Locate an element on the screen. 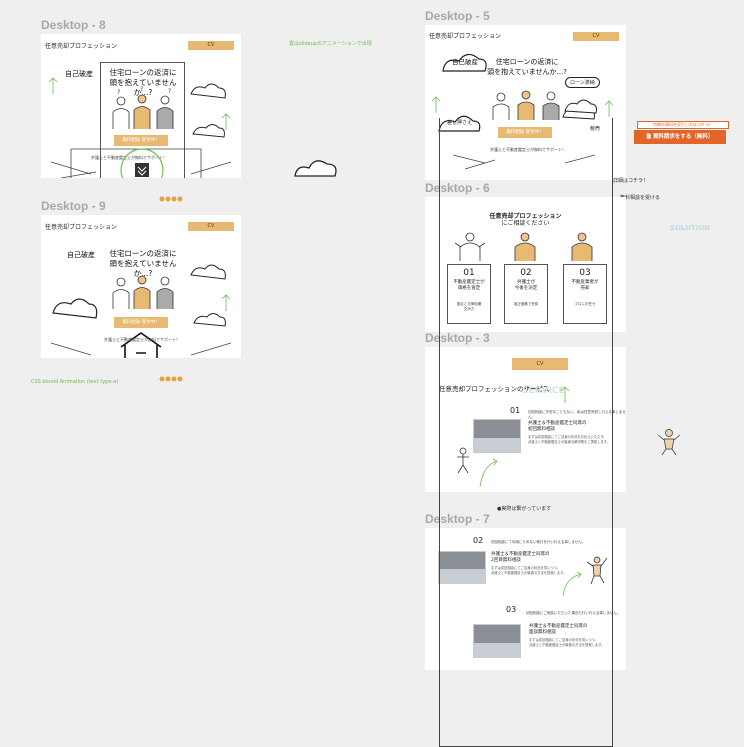 The image size is (744, 747). frame-label-desktop-8: Desktop - 8 is located at coordinates (73, 25).